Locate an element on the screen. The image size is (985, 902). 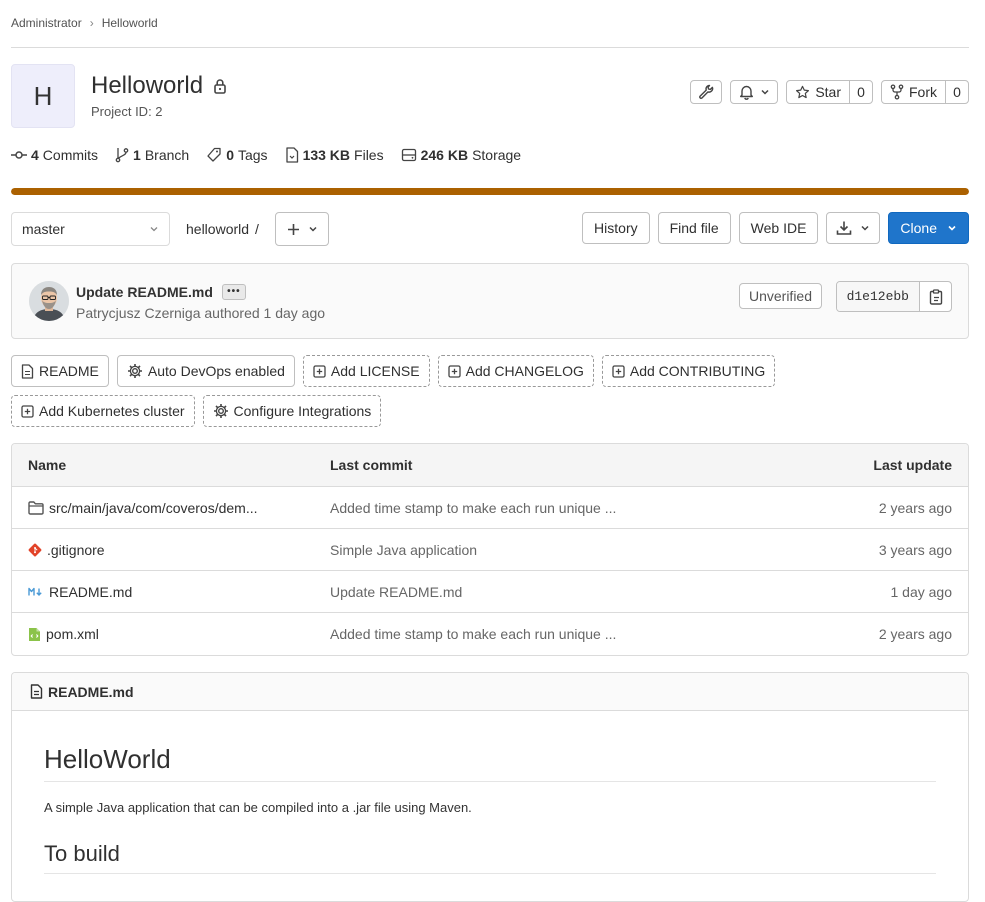
add-contributing-button: Add CONTRIBUTING is located at coordinates (688, 371).